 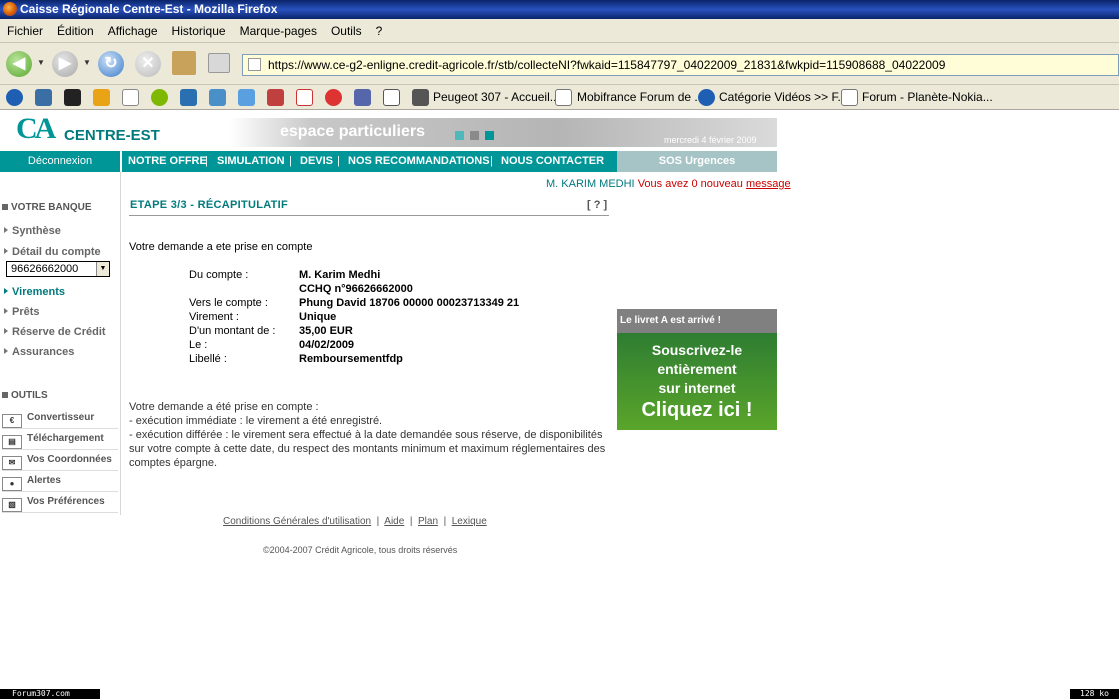 I want to click on tool-coordonnees: ✉ Vos Coordonnées, so click(x=60, y=460).